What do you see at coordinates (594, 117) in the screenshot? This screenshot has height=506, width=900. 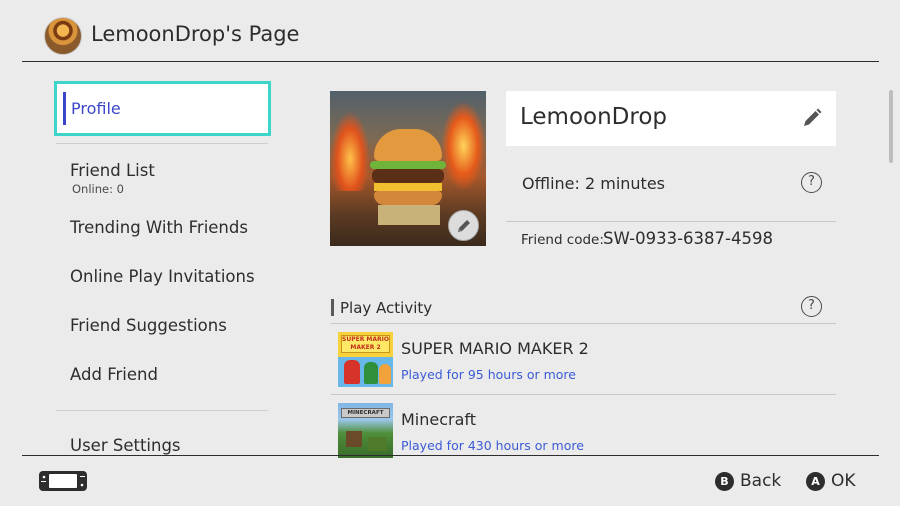 I see `profile-name: LemoonDrop` at bounding box center [594, 117].